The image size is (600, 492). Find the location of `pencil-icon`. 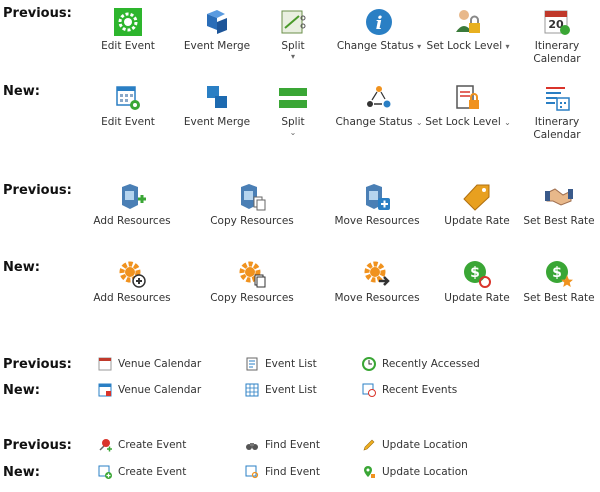

pencil-icon is located at coordinates (369, 445).